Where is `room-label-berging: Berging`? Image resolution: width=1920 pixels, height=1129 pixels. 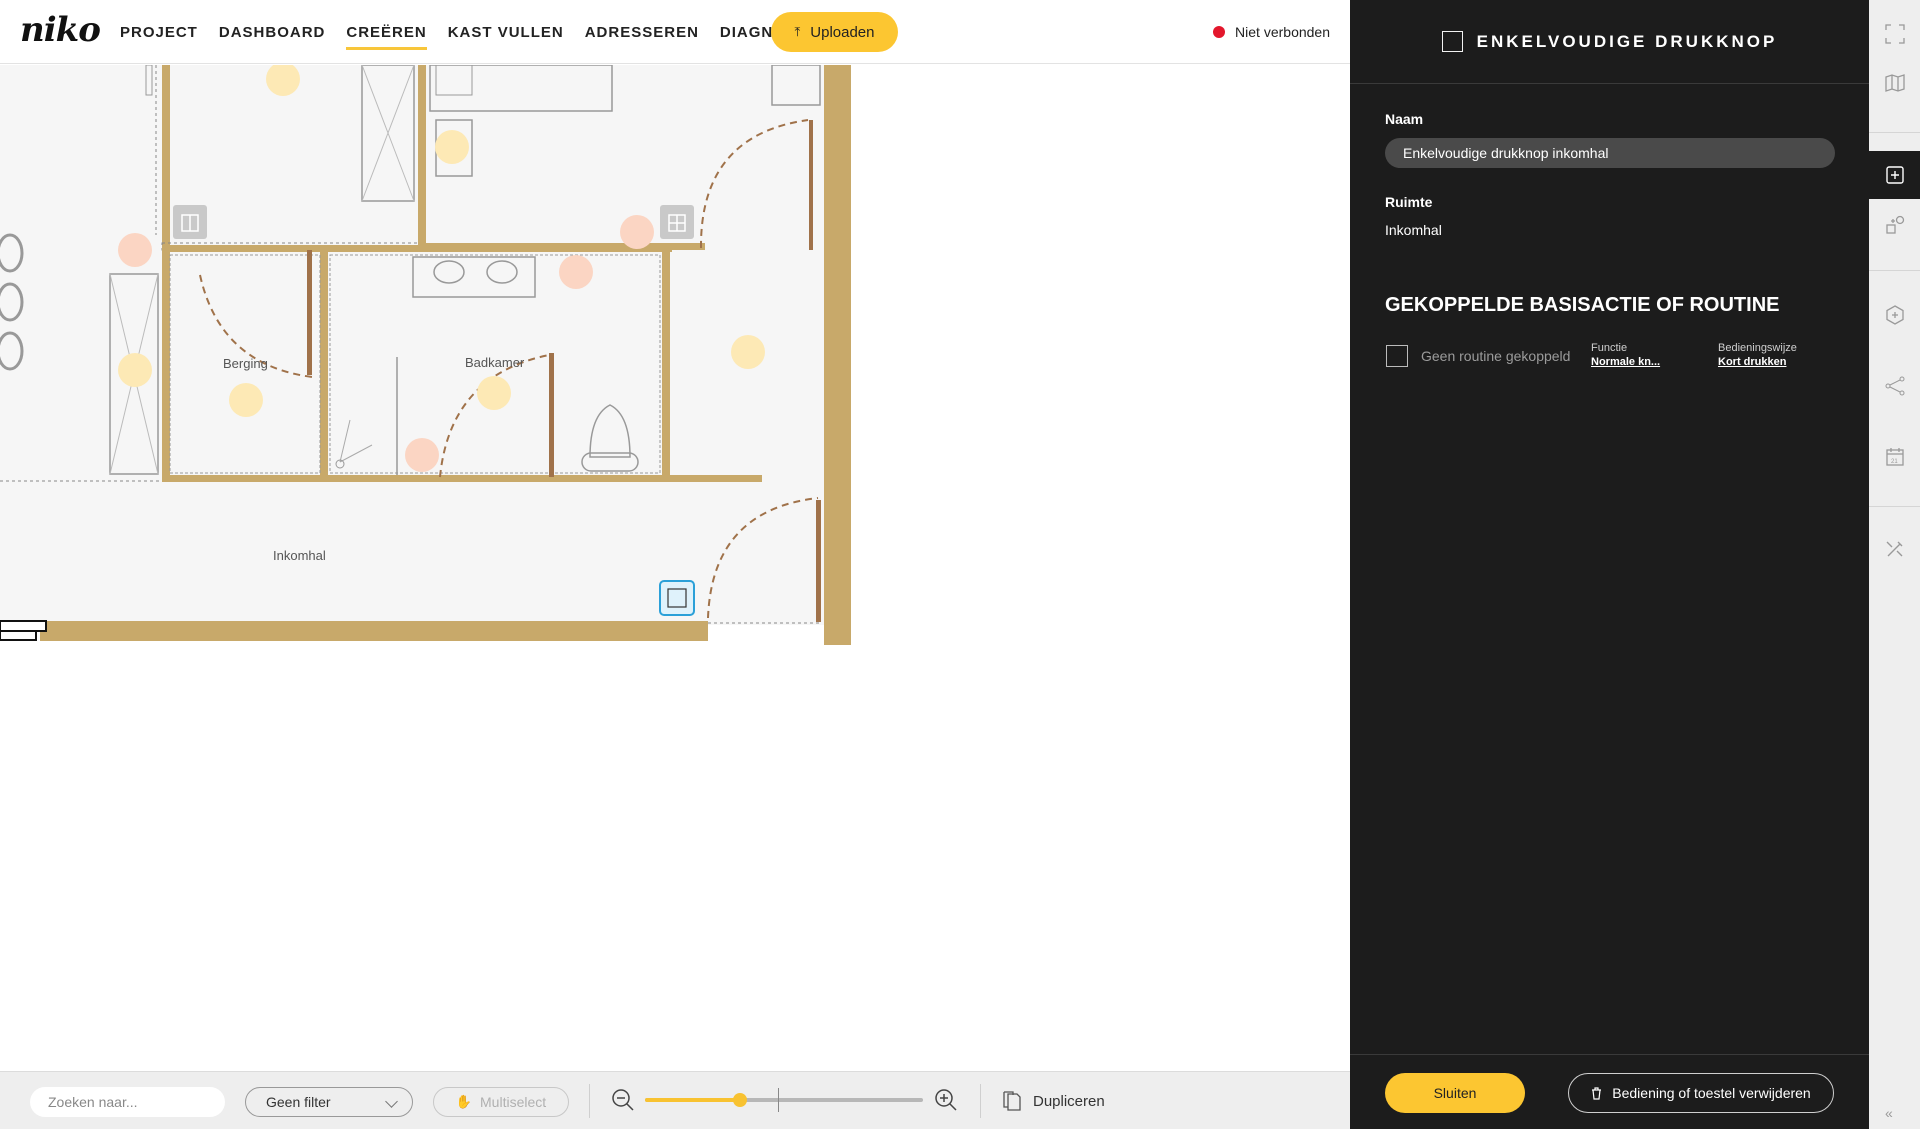
room-label-berging: Berging is located at coordinates (245, 363).